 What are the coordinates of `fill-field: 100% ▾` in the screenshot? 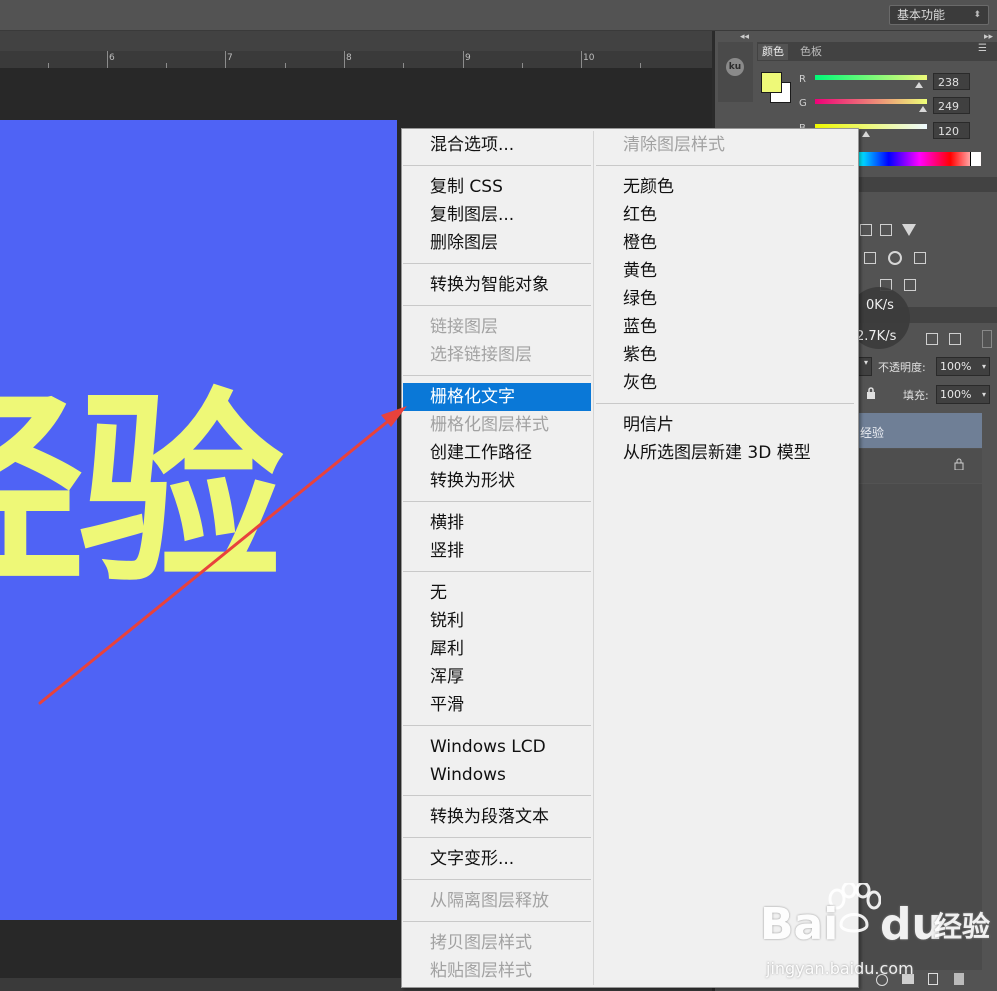 It's located at (963, 394).